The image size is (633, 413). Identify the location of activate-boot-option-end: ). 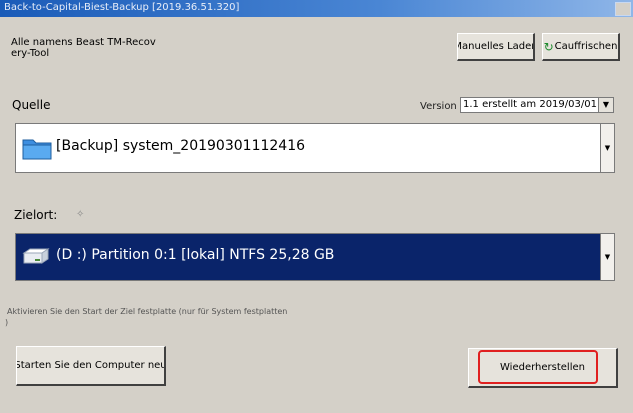
(7, 322).